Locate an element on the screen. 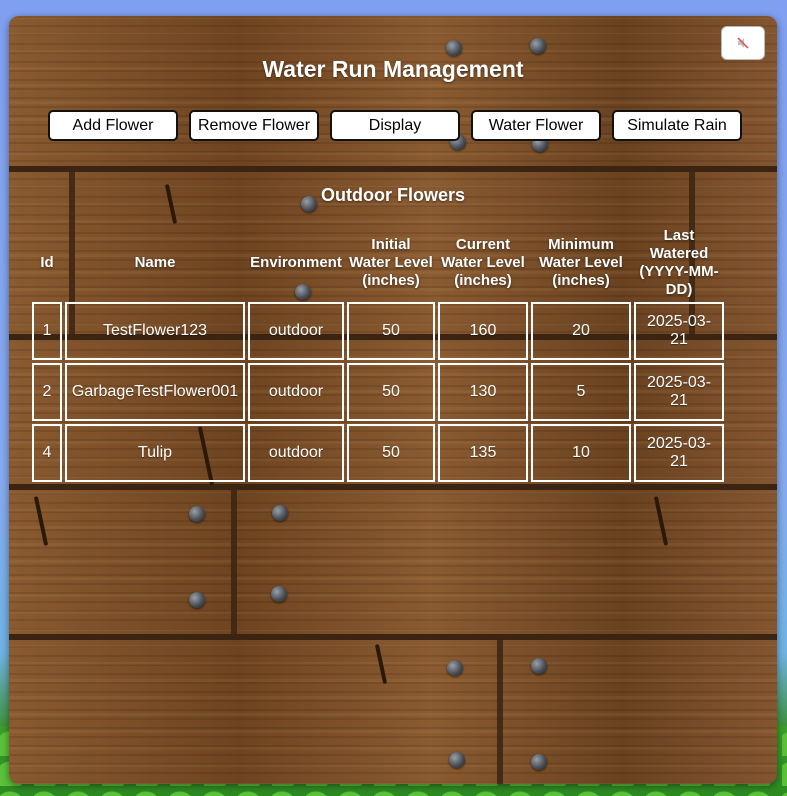 Image resolution: width=787 pixels, height=796 pixels. header-environment: Environment is located at coordinates (296, 262).